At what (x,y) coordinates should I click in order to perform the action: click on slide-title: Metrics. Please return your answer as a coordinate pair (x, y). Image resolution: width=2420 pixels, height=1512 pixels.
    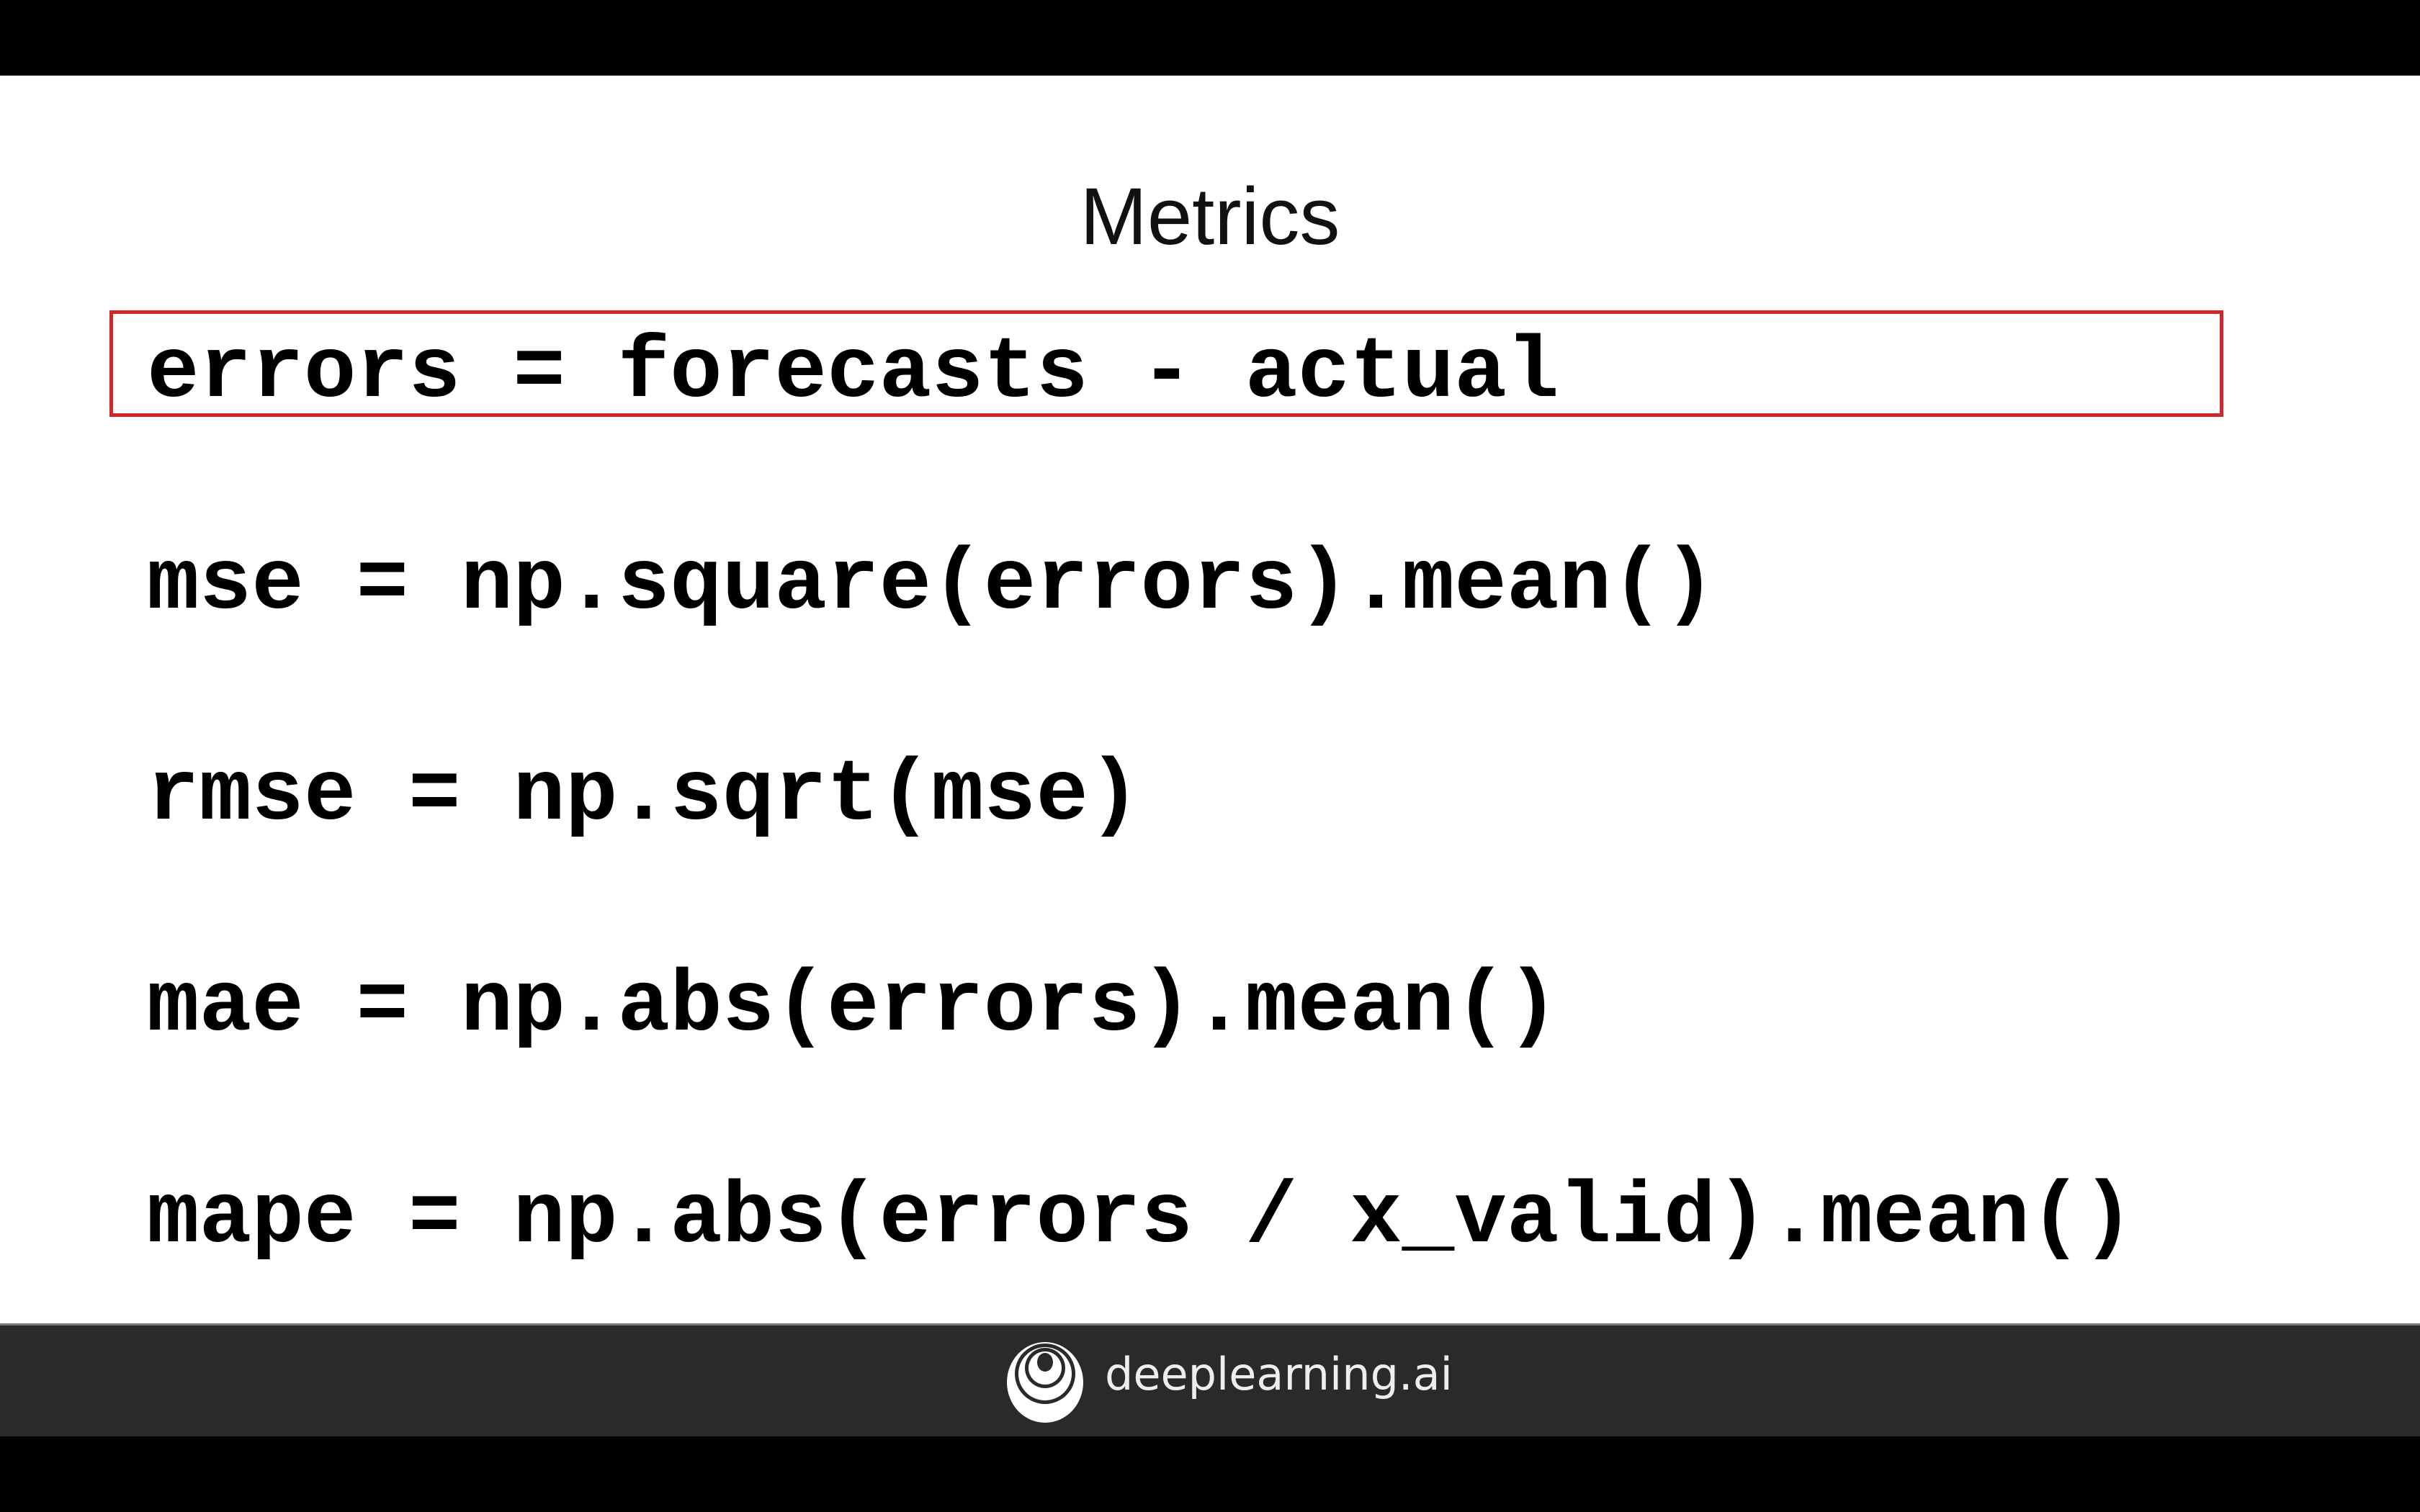
    Looking at the image, I should click on (1210, 216).